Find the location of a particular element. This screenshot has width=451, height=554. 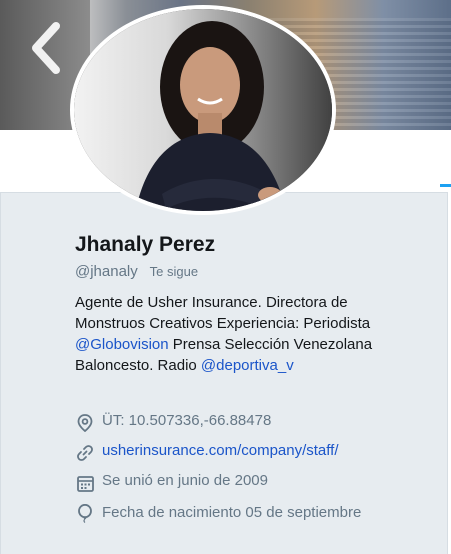

profile-handle: @jhanaly is located at coordinates (106, 271).